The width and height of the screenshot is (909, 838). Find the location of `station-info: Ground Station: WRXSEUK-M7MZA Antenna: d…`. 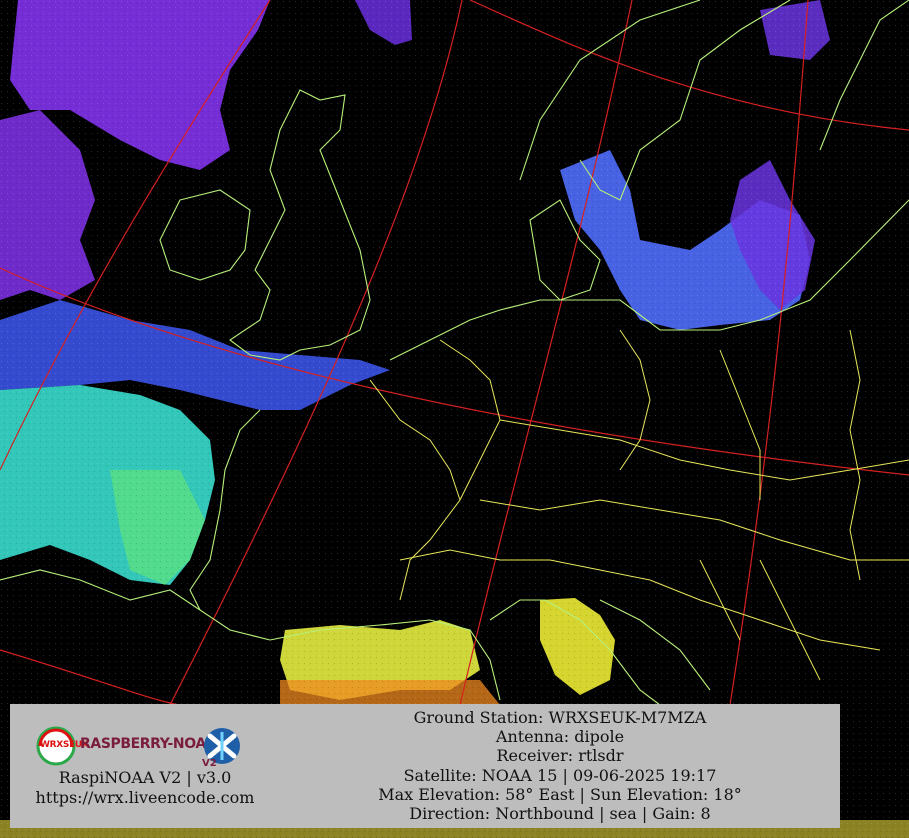

station-info: Ground Station: WRXSEUK-M7MZA Antenna: d… is located at coordinates (560, 765).